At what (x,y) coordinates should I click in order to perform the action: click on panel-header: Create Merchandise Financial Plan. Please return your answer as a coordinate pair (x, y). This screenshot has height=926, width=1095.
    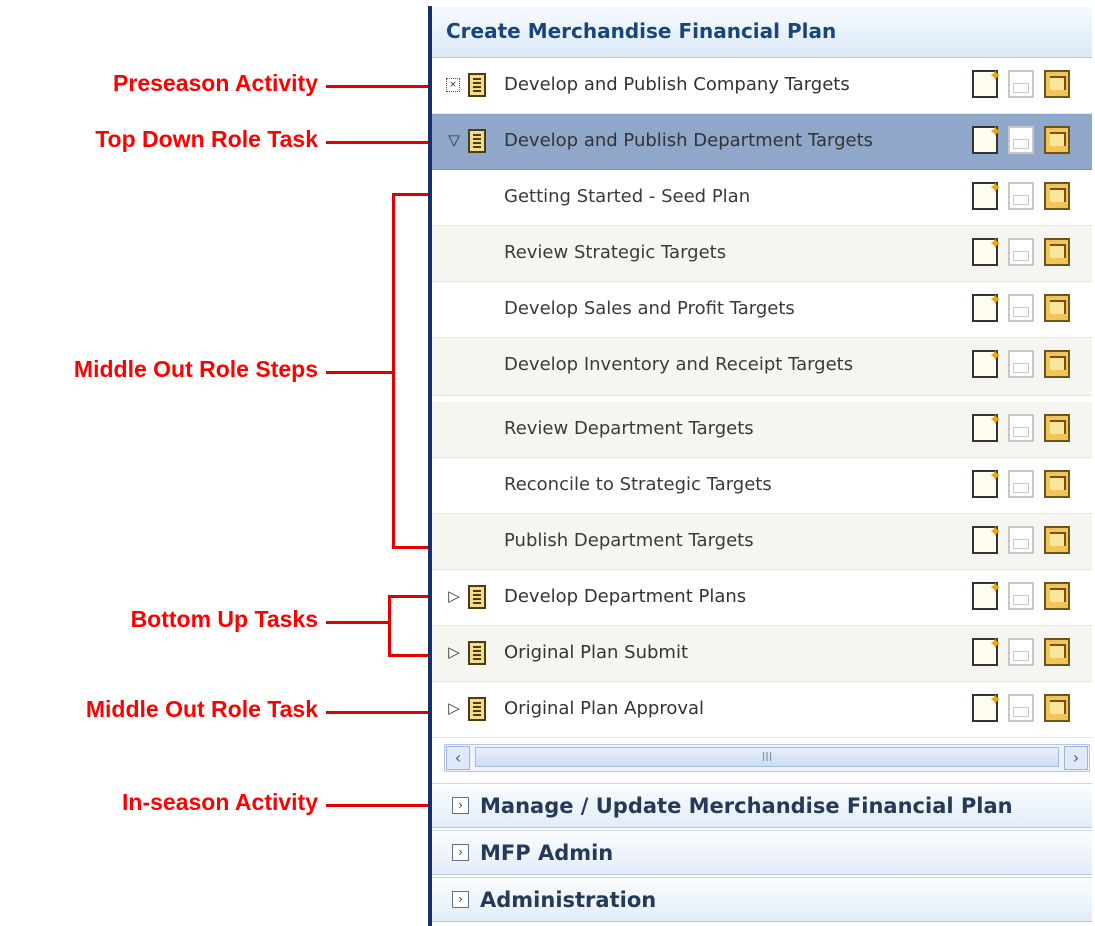
    Looking at the image, I should click on (762, 32).